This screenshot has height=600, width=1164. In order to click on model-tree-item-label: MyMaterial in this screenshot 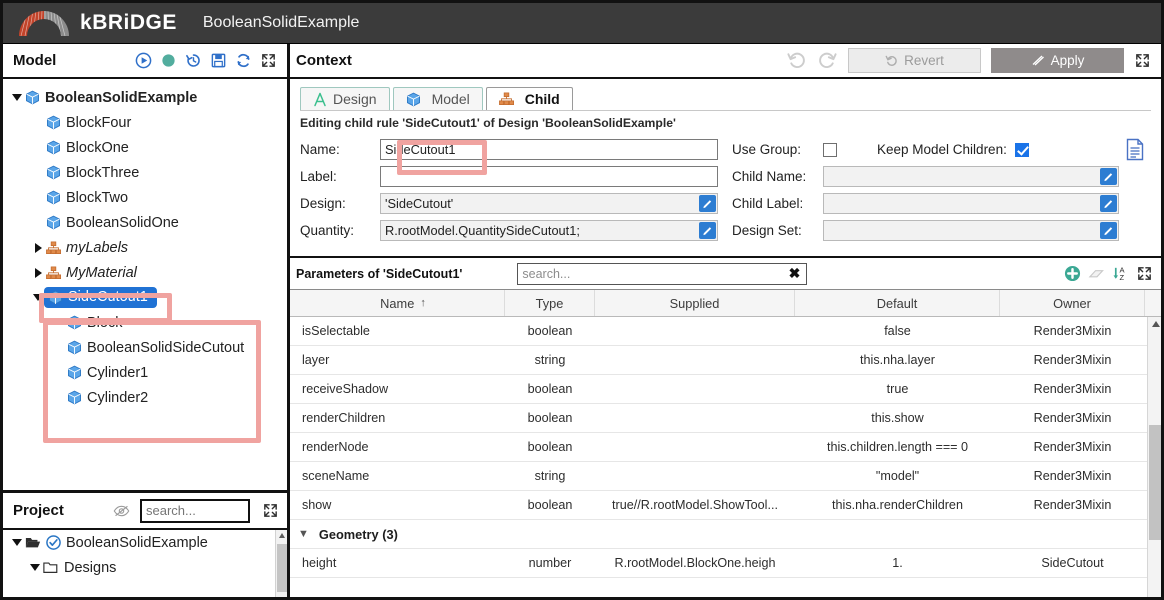, I will do `click(101, 272)`.